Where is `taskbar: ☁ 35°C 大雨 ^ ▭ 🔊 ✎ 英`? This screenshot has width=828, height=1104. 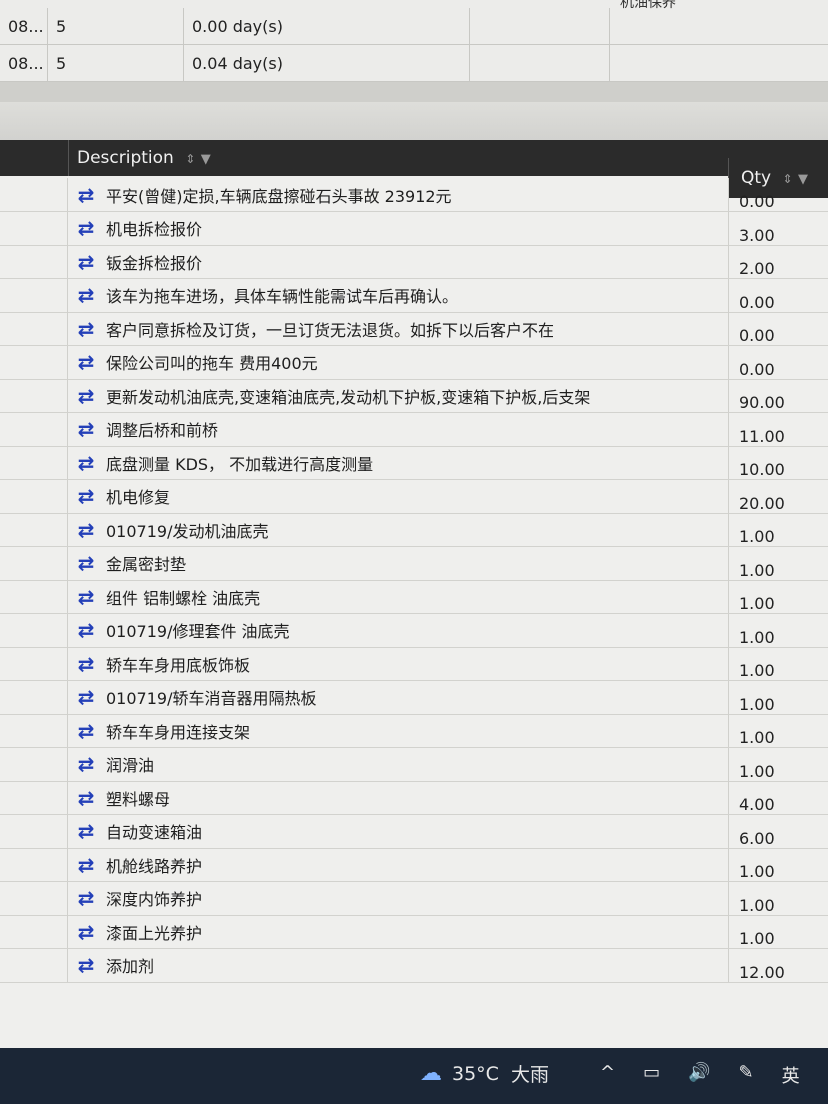
taskbar: ☁ 35°C 大雨 ^ ▭ 🔊 ✎ 英 is located at coordinates (414, 1076).